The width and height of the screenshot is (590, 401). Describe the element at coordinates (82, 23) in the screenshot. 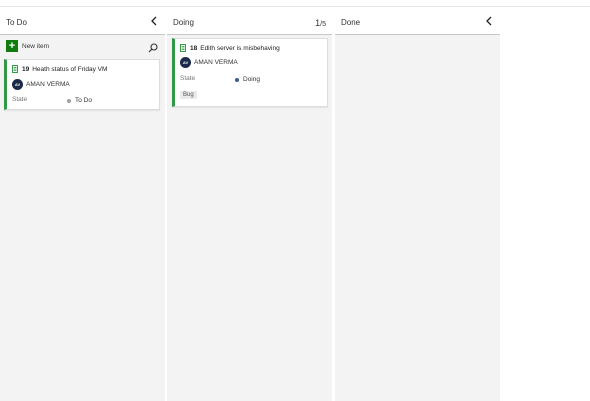

I see `column-header: To Do` at that location.